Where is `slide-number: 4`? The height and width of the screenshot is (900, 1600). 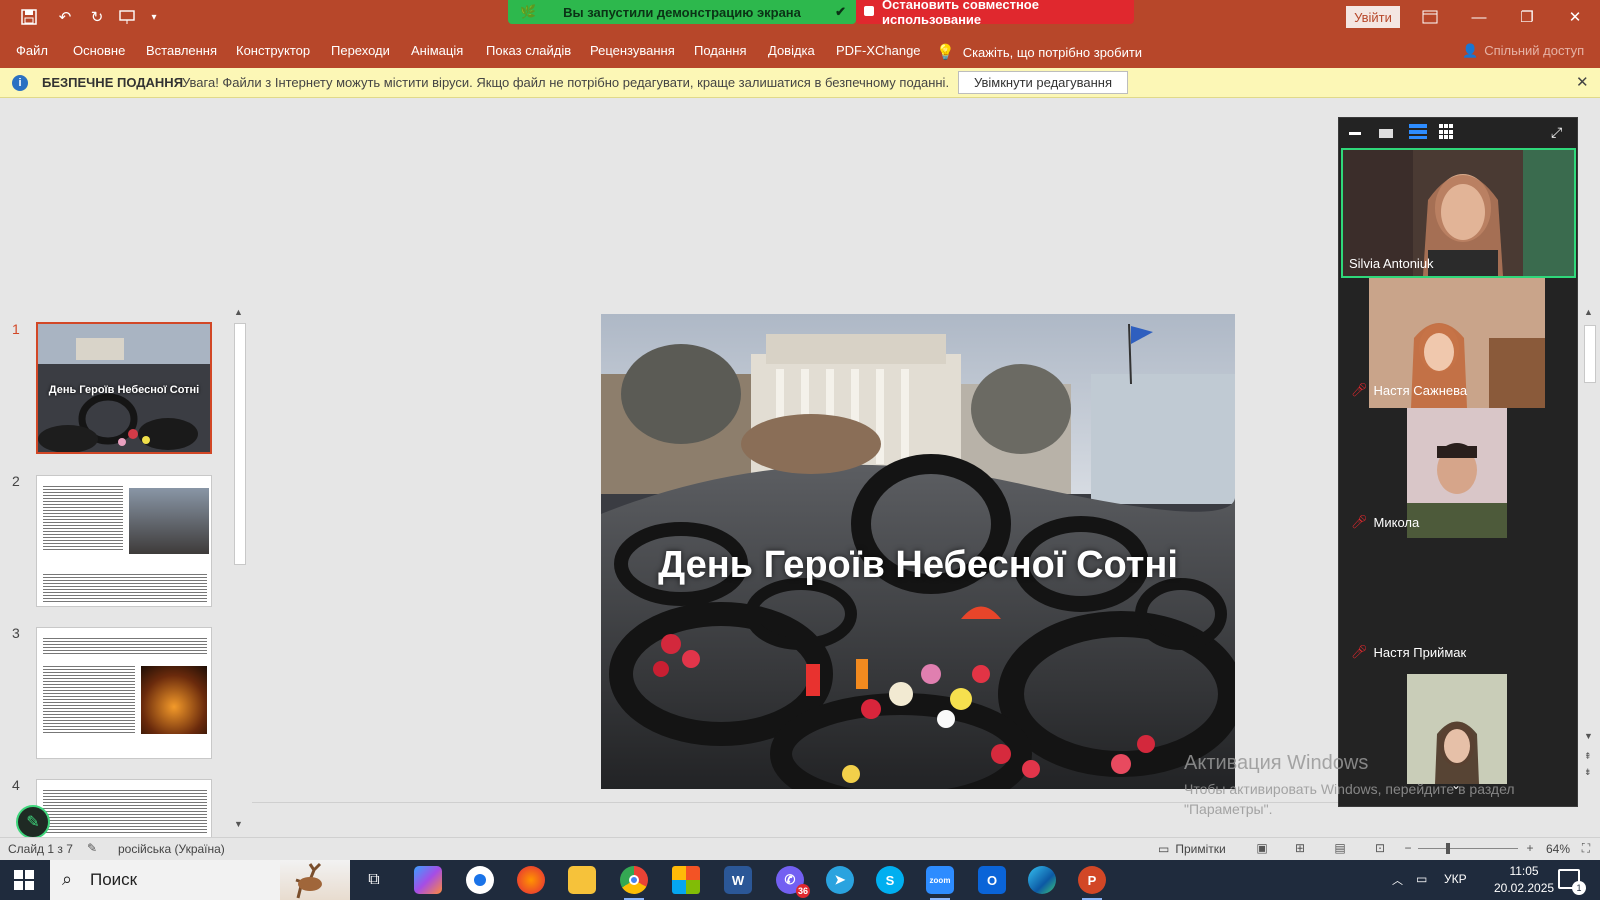 slide-number: 4 is located at coordinates (16, 785).